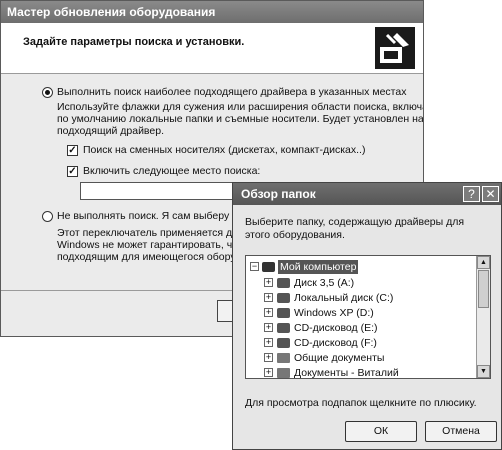 The width and height of the screenshot is (502, 450). I want to click on browse-dialog-title-bar: Обзор папок, so click(367, 194).